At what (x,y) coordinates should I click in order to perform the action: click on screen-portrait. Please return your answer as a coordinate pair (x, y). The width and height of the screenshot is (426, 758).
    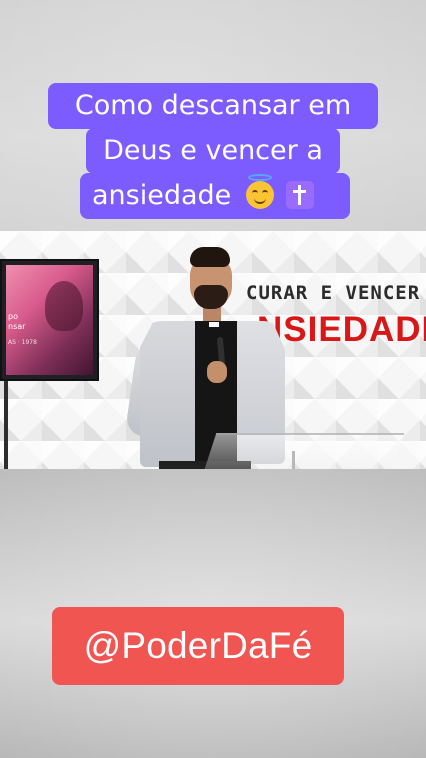
    Looking at the image, I should click on (64, 306).